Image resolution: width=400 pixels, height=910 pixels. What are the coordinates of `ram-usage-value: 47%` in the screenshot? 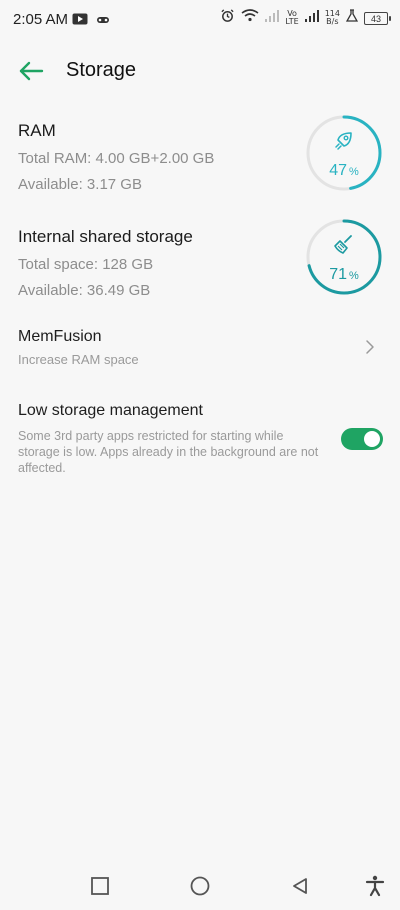 It's located at (344, 170).